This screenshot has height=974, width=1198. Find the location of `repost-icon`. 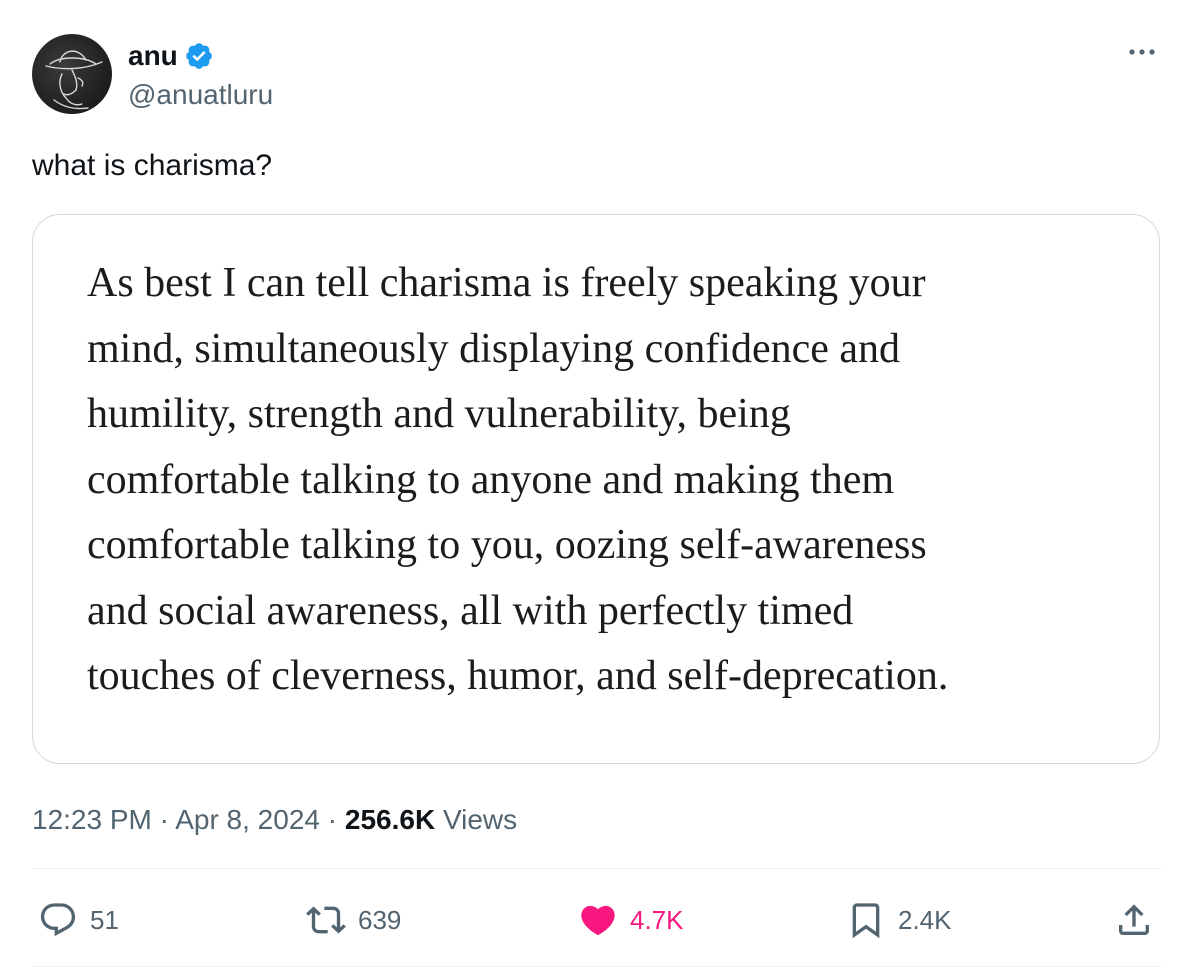

repost-icon is located at coordinates (326, 920).